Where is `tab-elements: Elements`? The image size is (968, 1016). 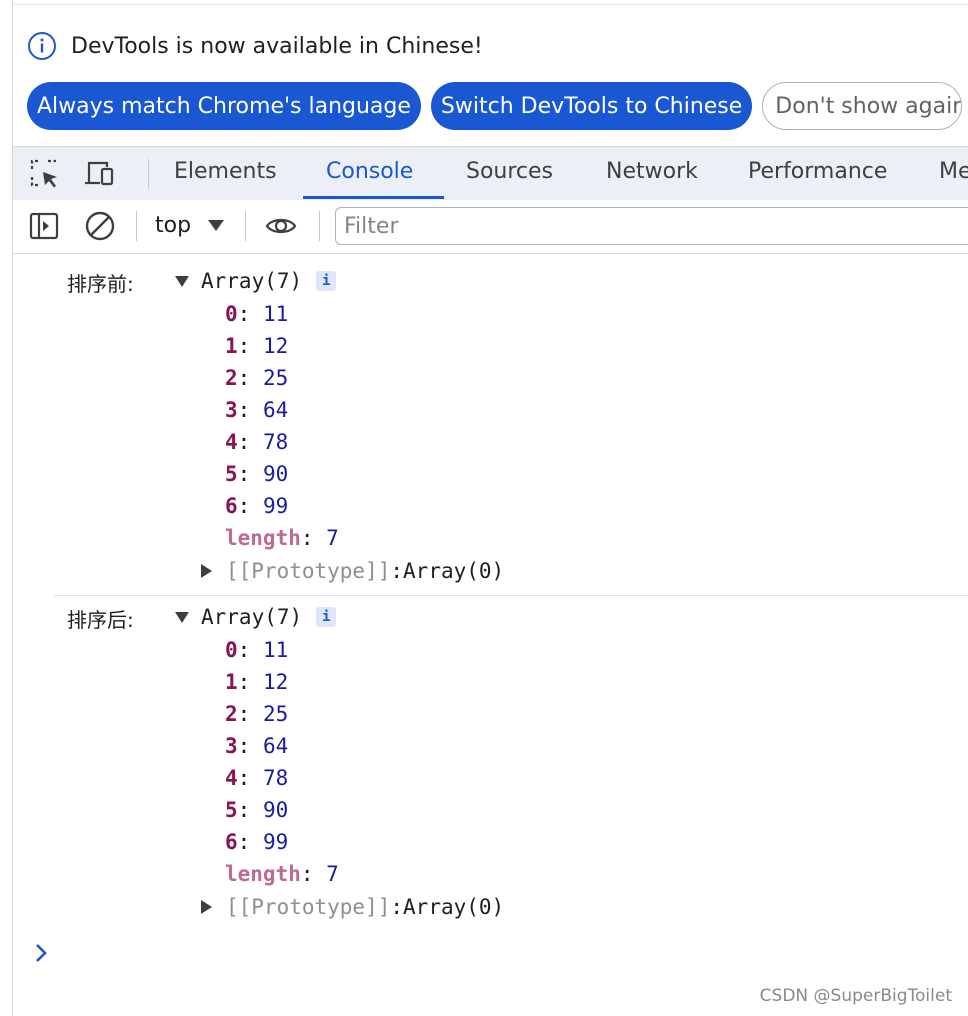 tab-elements: Elements is located at coordinates (225, 171).